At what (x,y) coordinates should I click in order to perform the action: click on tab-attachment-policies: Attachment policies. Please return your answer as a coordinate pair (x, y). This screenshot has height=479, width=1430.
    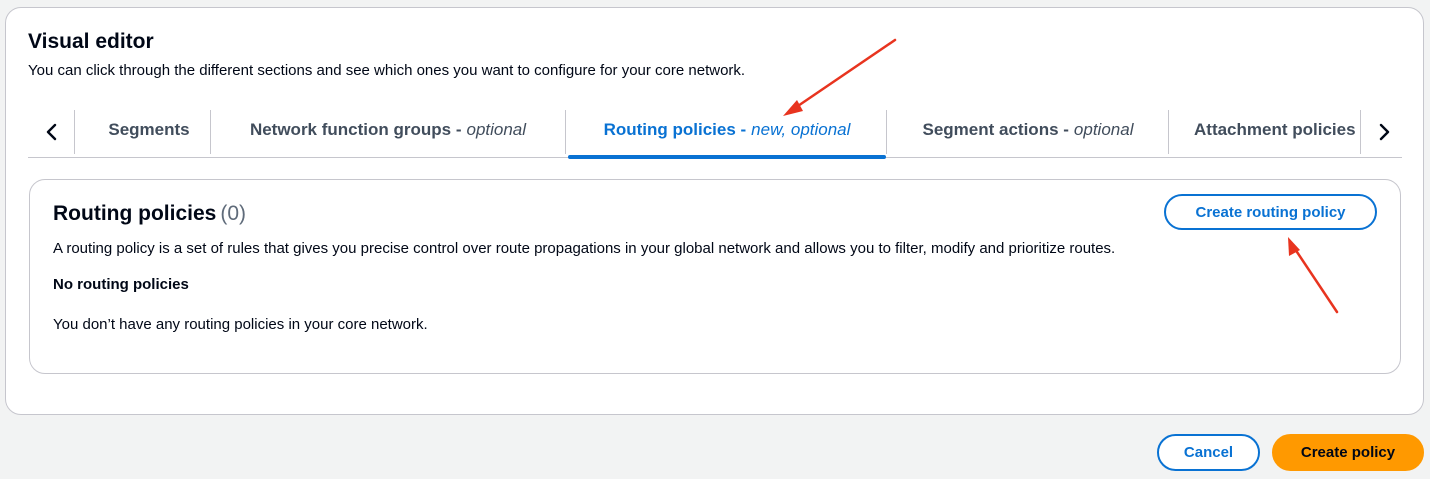
    Looking at the image, I should click on (1272, 130).